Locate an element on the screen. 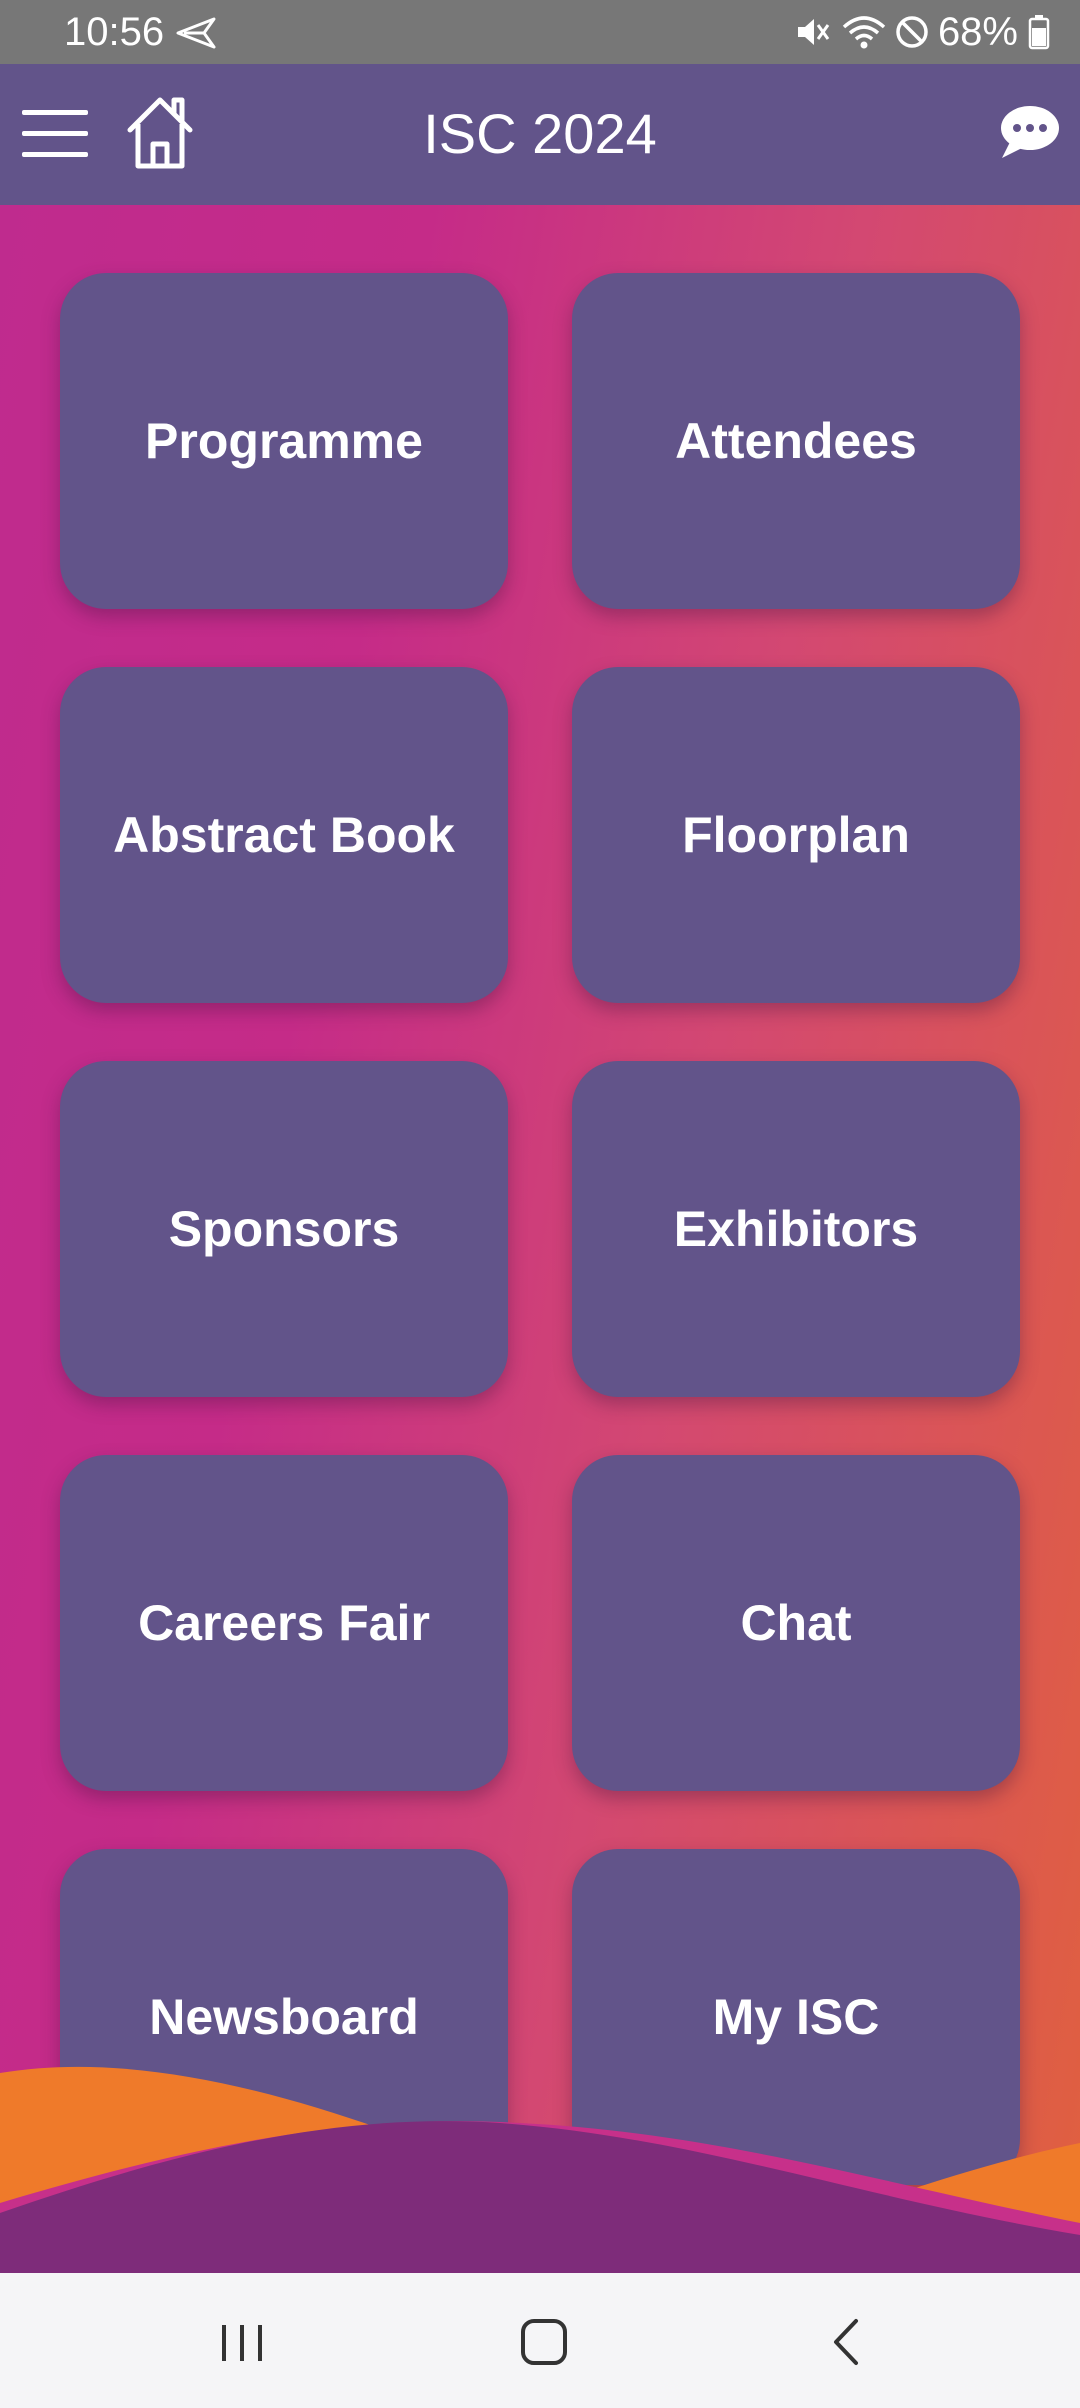  tile-floorplan: Floorplan is located at coordinates (796, 835).